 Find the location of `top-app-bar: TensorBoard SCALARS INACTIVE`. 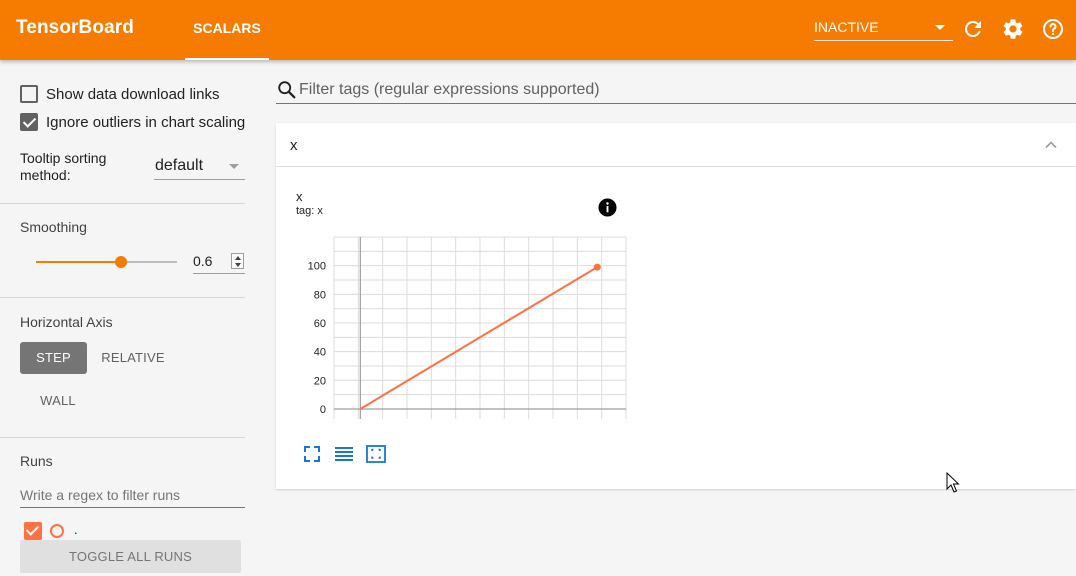

top-app-bar: TensorBoard SCALARS INACTIVE is located at coordinates (538, 30).